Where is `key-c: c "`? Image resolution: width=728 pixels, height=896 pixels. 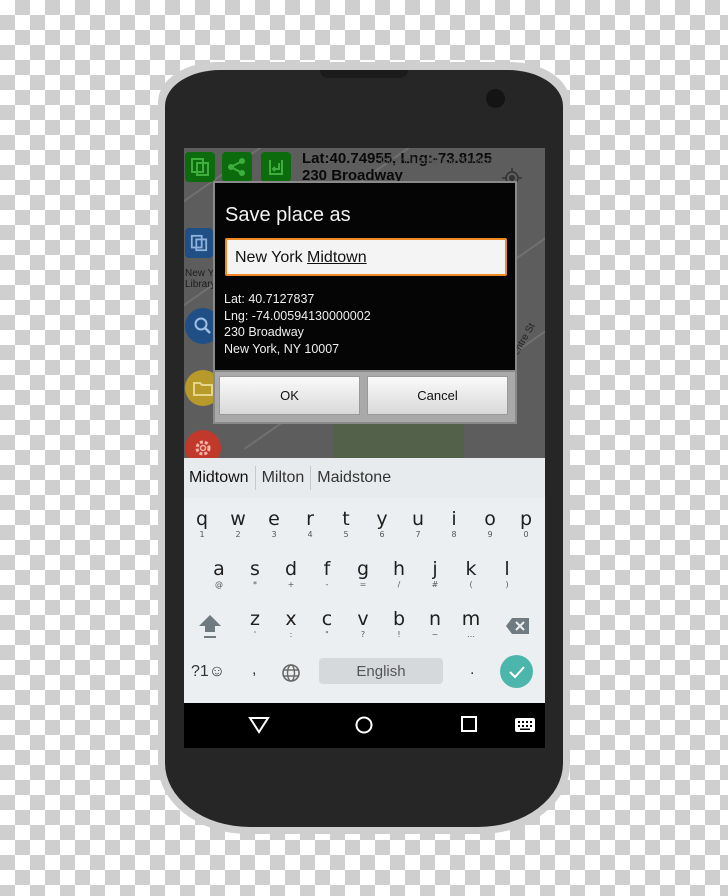
key-c: c " is located at coordinates (327, 630).